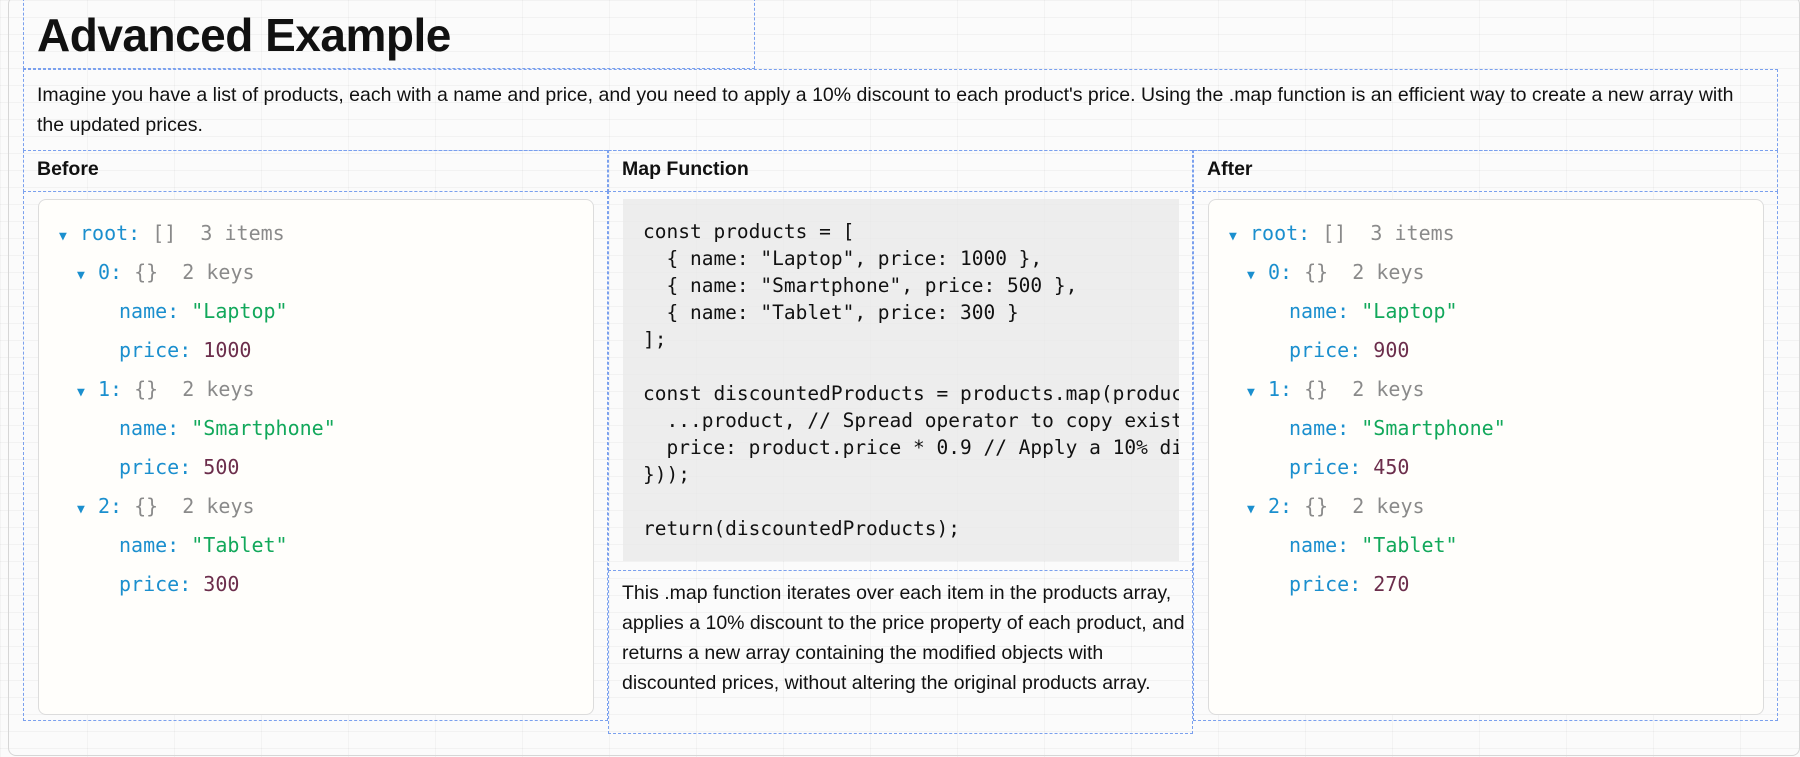 The image size is (1800, 757). Describe the element at coordinates (1367, 584) in the screenshot. I see `price-field-row: price: 270` at that location.